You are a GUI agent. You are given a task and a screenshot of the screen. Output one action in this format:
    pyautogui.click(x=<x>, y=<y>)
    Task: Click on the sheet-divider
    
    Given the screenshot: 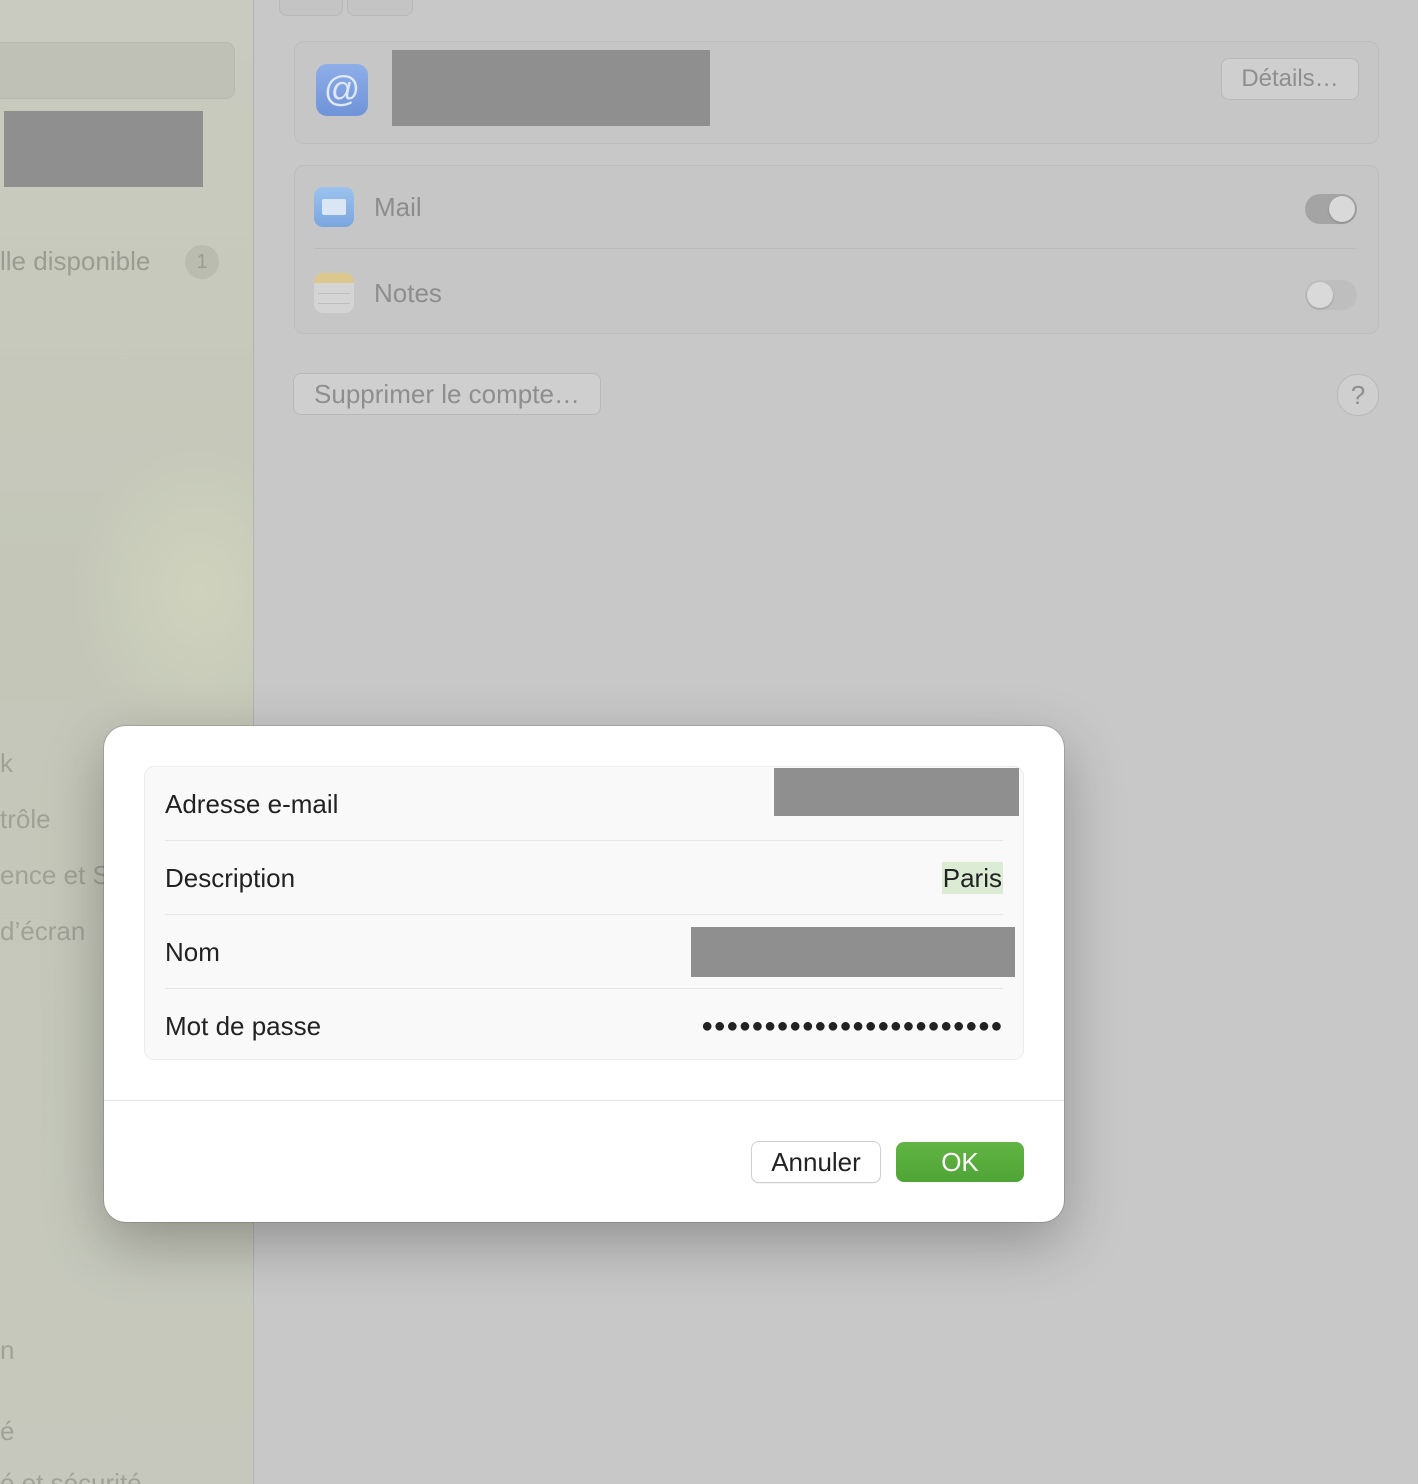 What is the action you would take?
    pyautogui.click(x=584, y=1100)
    